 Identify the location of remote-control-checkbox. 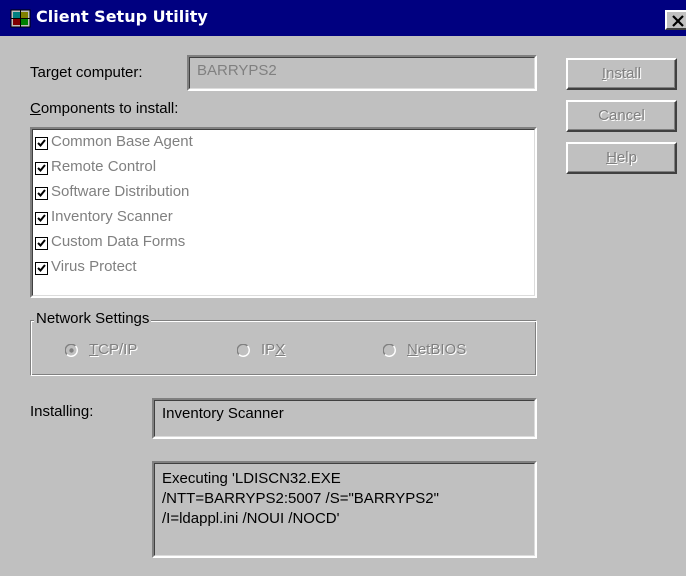
(41, 168).